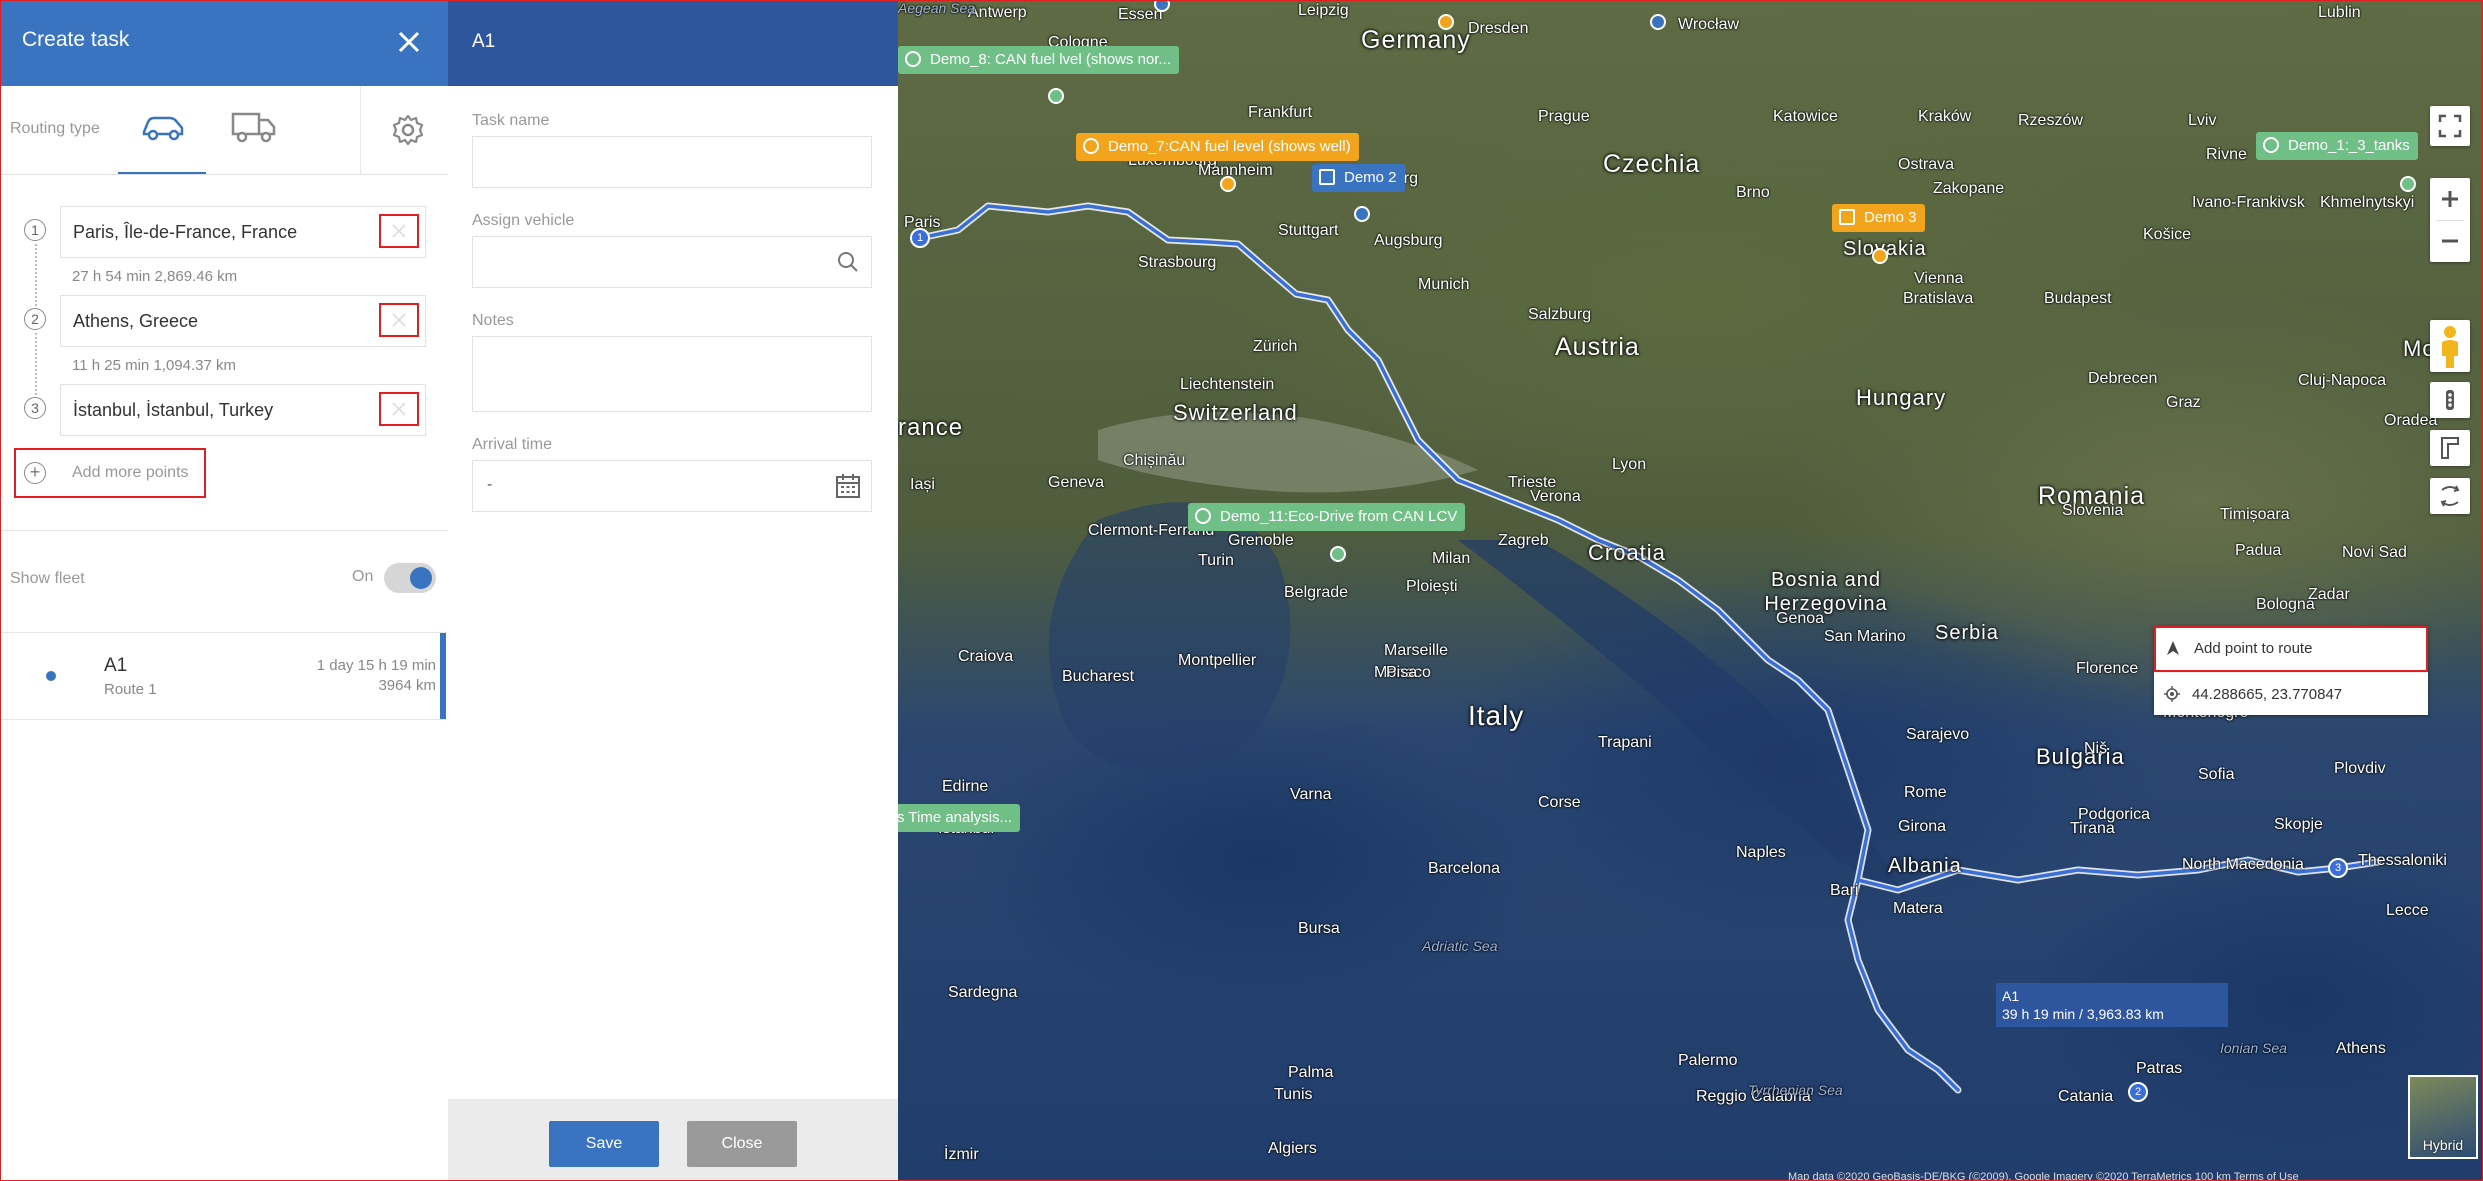 This screenshot has width=2483, height=1181. Describe the element at coordinates (223, 676) in the screenshot. I see `route-list-item: A1 Route 1 1 day 15 h 19 min 3964 km` at that location.